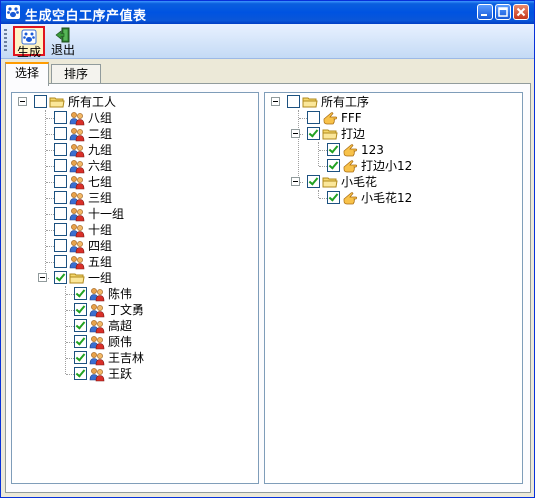  What do you see at coordinates (29, 42) in the screenshot?
I see `generate-button: 生成` at bounding box center [29, 42].